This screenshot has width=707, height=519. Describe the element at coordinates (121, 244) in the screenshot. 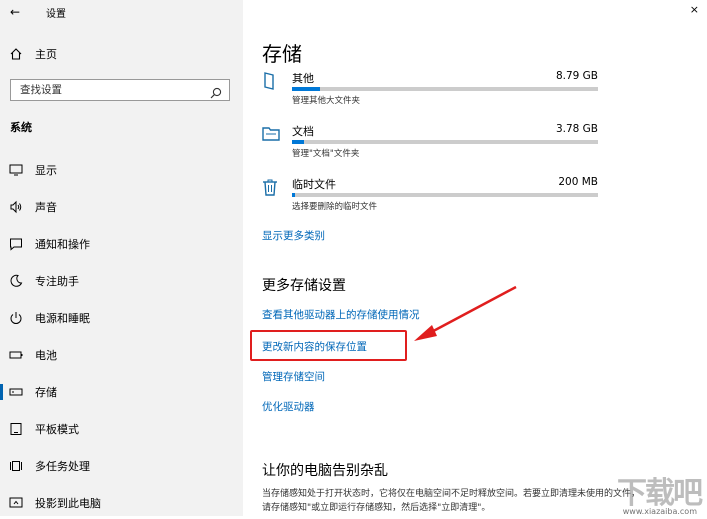

I see `sidebar-item-notifications: 通知和操作` at that location.